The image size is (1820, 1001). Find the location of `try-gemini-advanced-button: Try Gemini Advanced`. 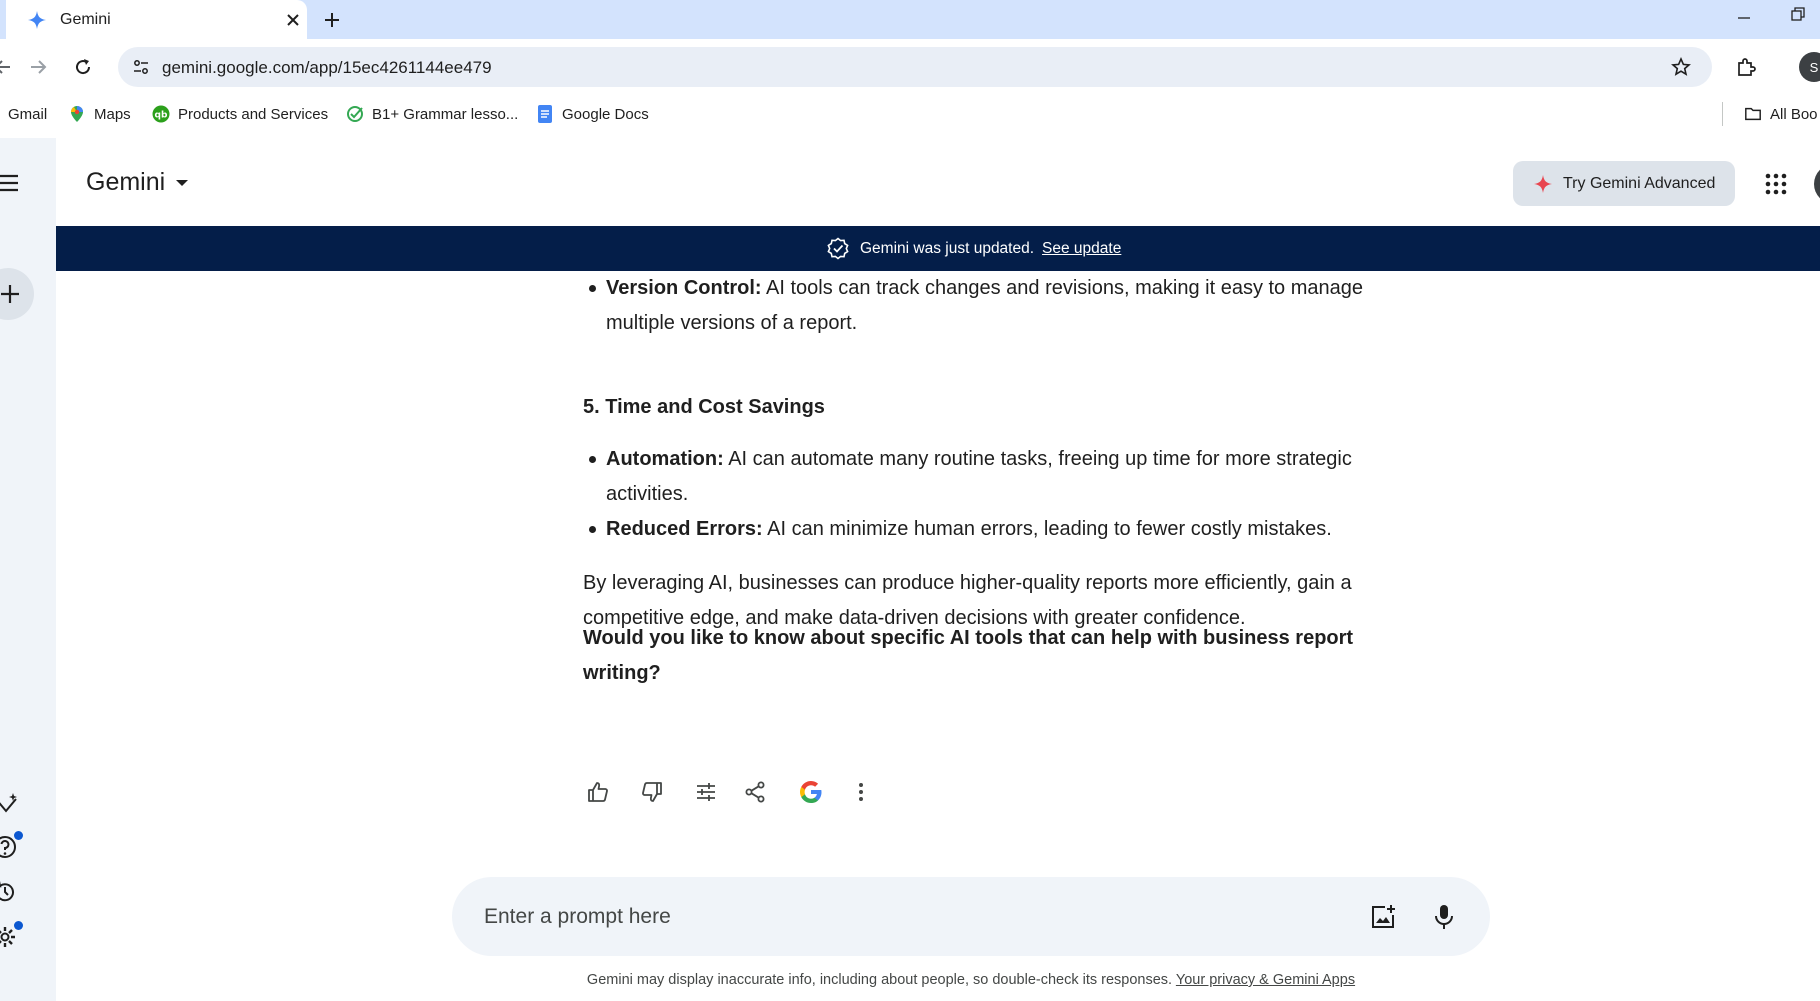

try-gemini-advanced-button: Try Gemini Advanced is located at coordinates (1624, 183).